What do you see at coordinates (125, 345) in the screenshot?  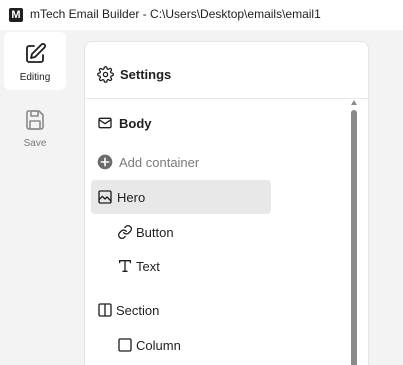 I see `square-icon` at bounding box center [125, 345].